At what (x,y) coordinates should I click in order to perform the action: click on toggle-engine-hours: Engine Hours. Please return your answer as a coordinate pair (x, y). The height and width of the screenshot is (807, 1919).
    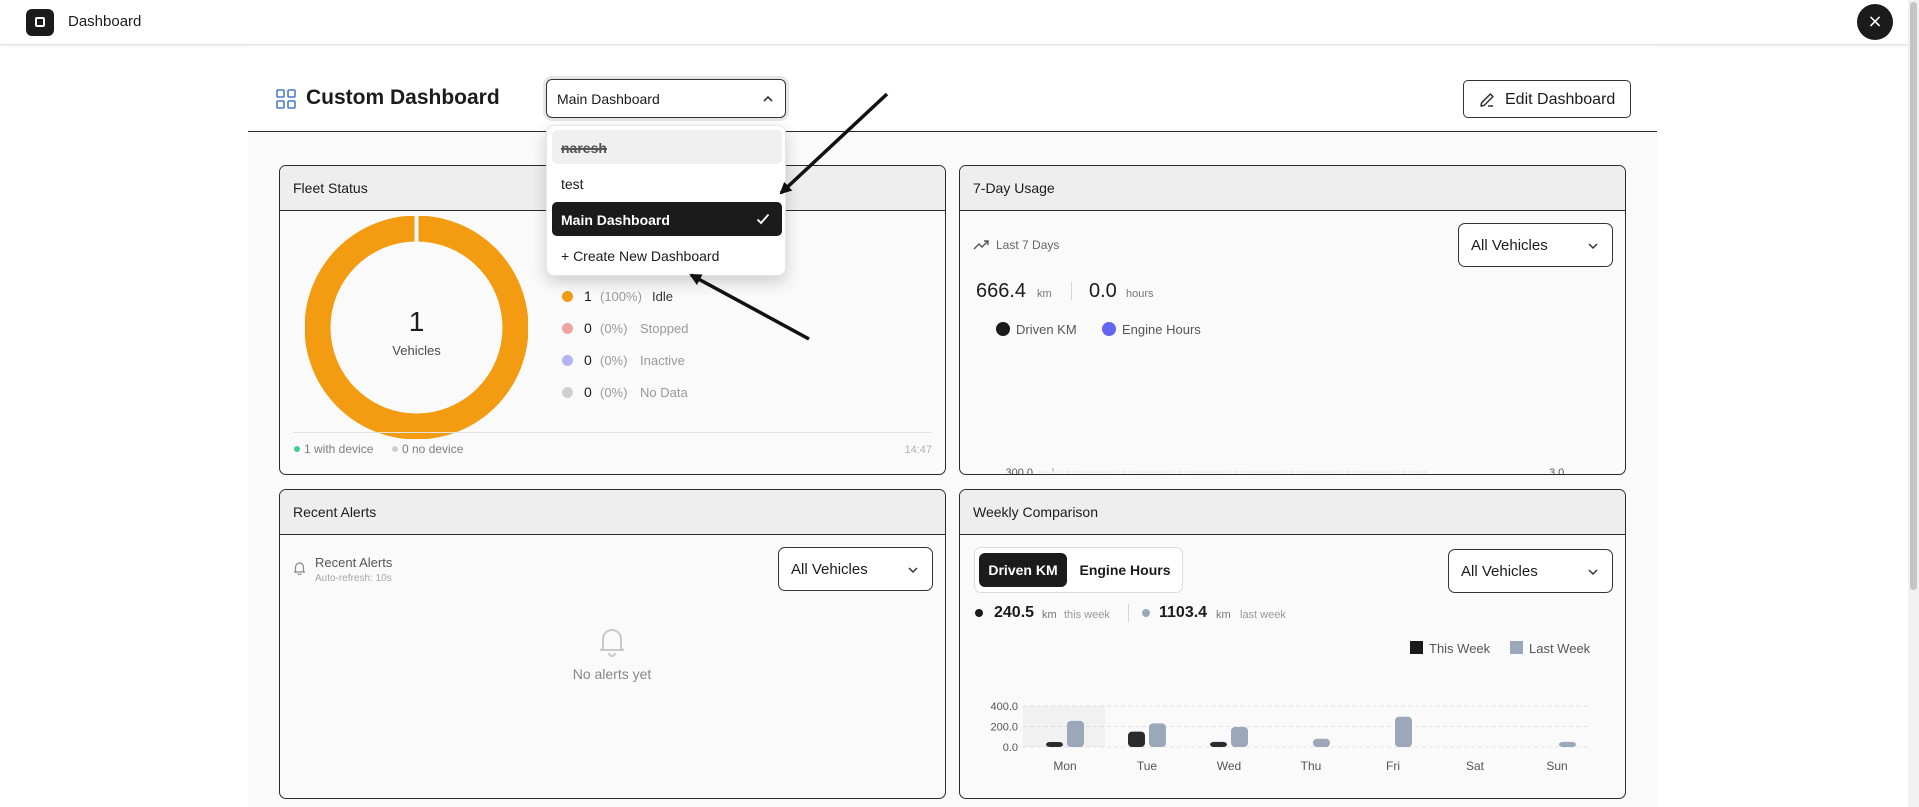
    Looking at the image, I should click on (1125, 570).